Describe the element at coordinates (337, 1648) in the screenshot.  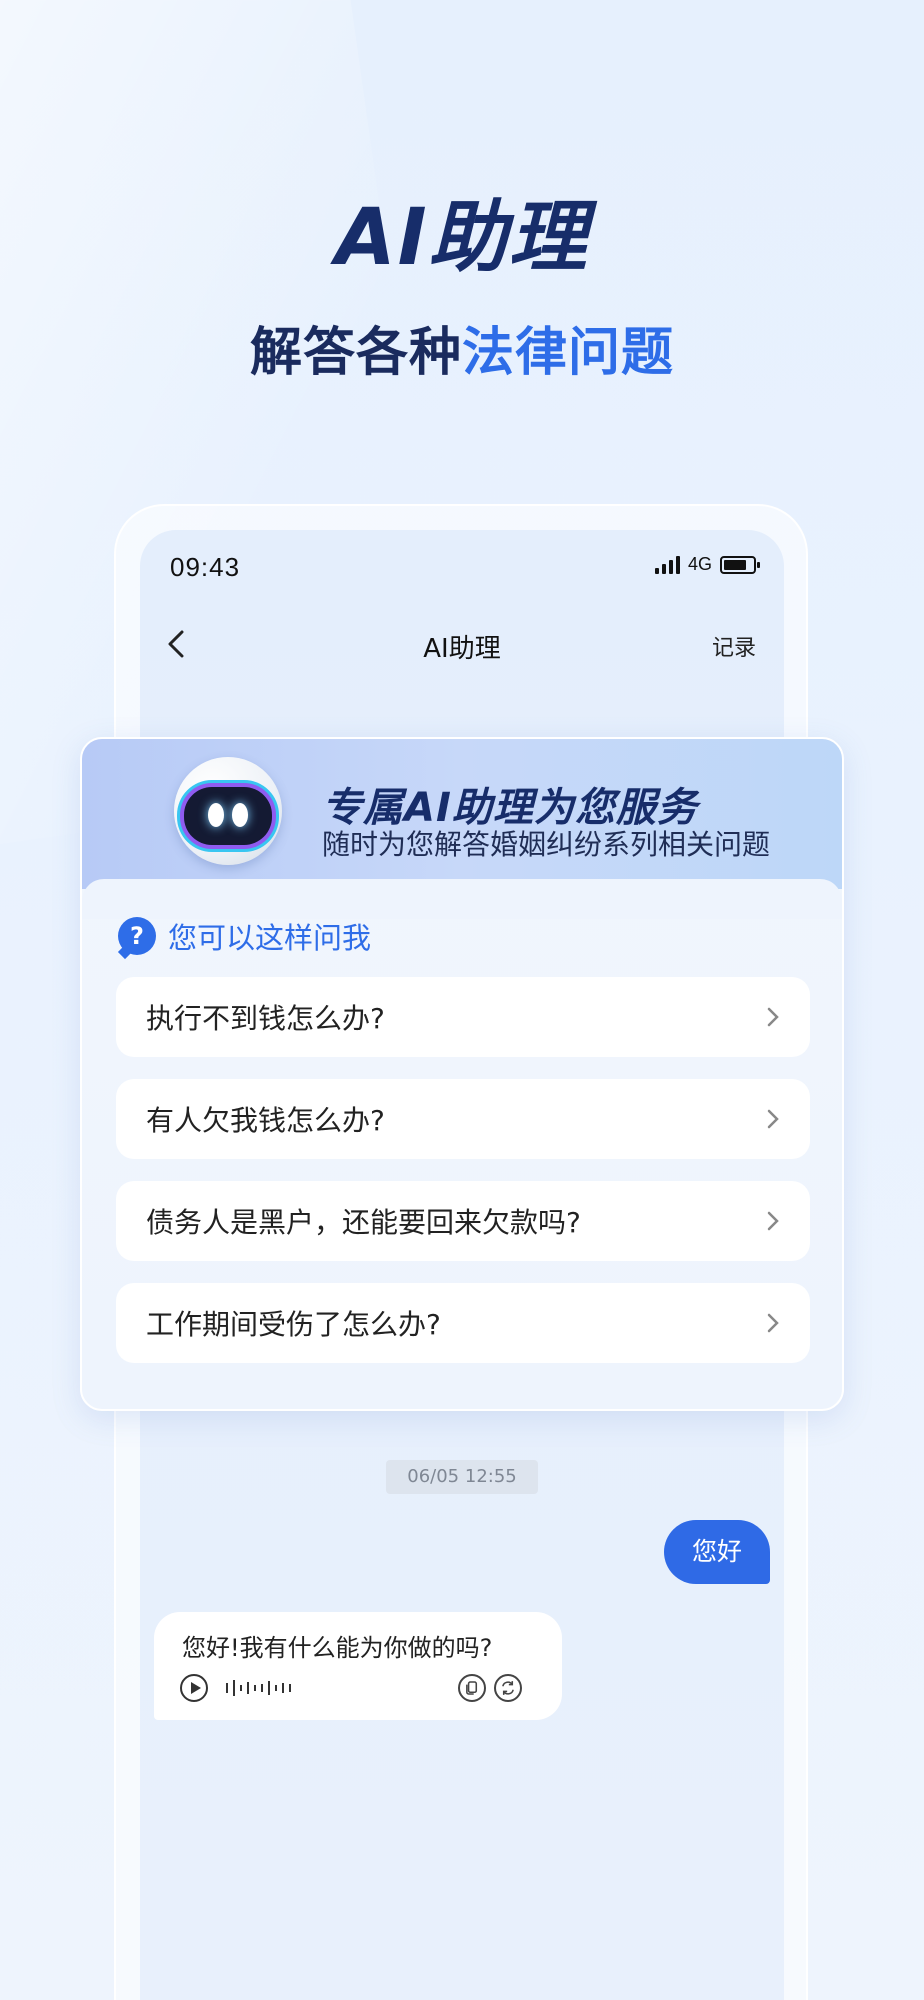
I see `bot-message-text: 您好!我有什么能为你做的吗?` at that location.